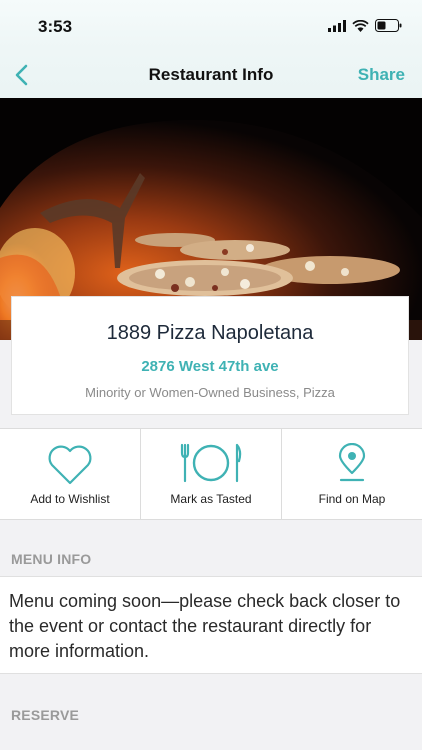 This screenshot has height=750, width=422. Describe the element at coordinates (360, 25) in the screenshot. I see `wifi-icon` at that location.